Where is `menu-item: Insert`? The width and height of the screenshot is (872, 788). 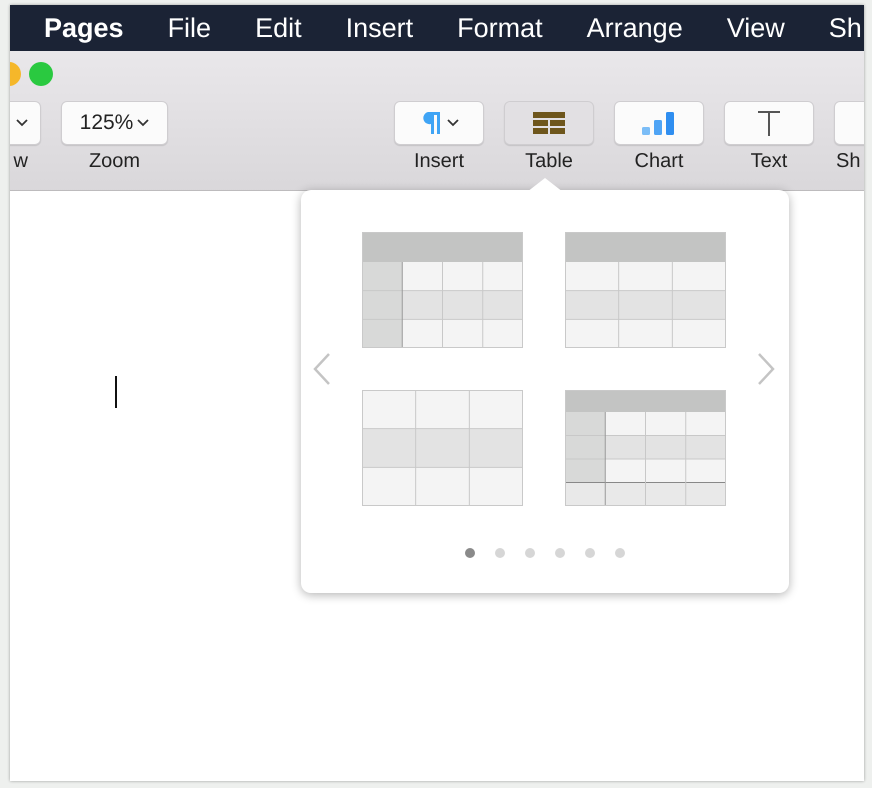 menu-item: Insert is located at coordinates (380, 28).